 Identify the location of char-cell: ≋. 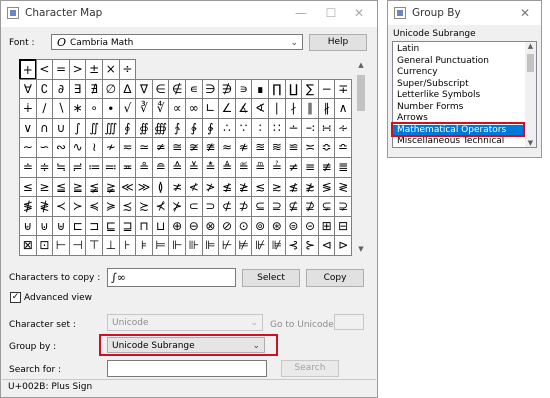
(277, 147).